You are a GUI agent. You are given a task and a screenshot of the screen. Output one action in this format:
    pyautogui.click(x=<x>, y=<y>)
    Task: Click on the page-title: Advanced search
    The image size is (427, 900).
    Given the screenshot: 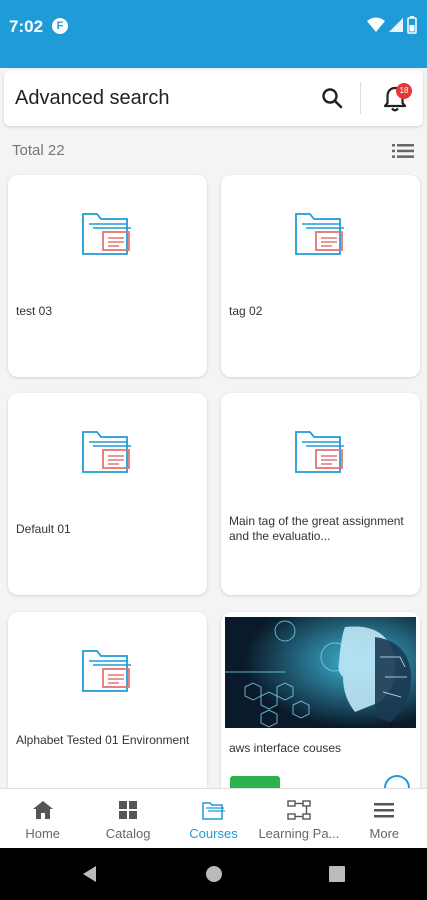 What is the action you would take?
    pyautogui.click(x=92, y=98)
    